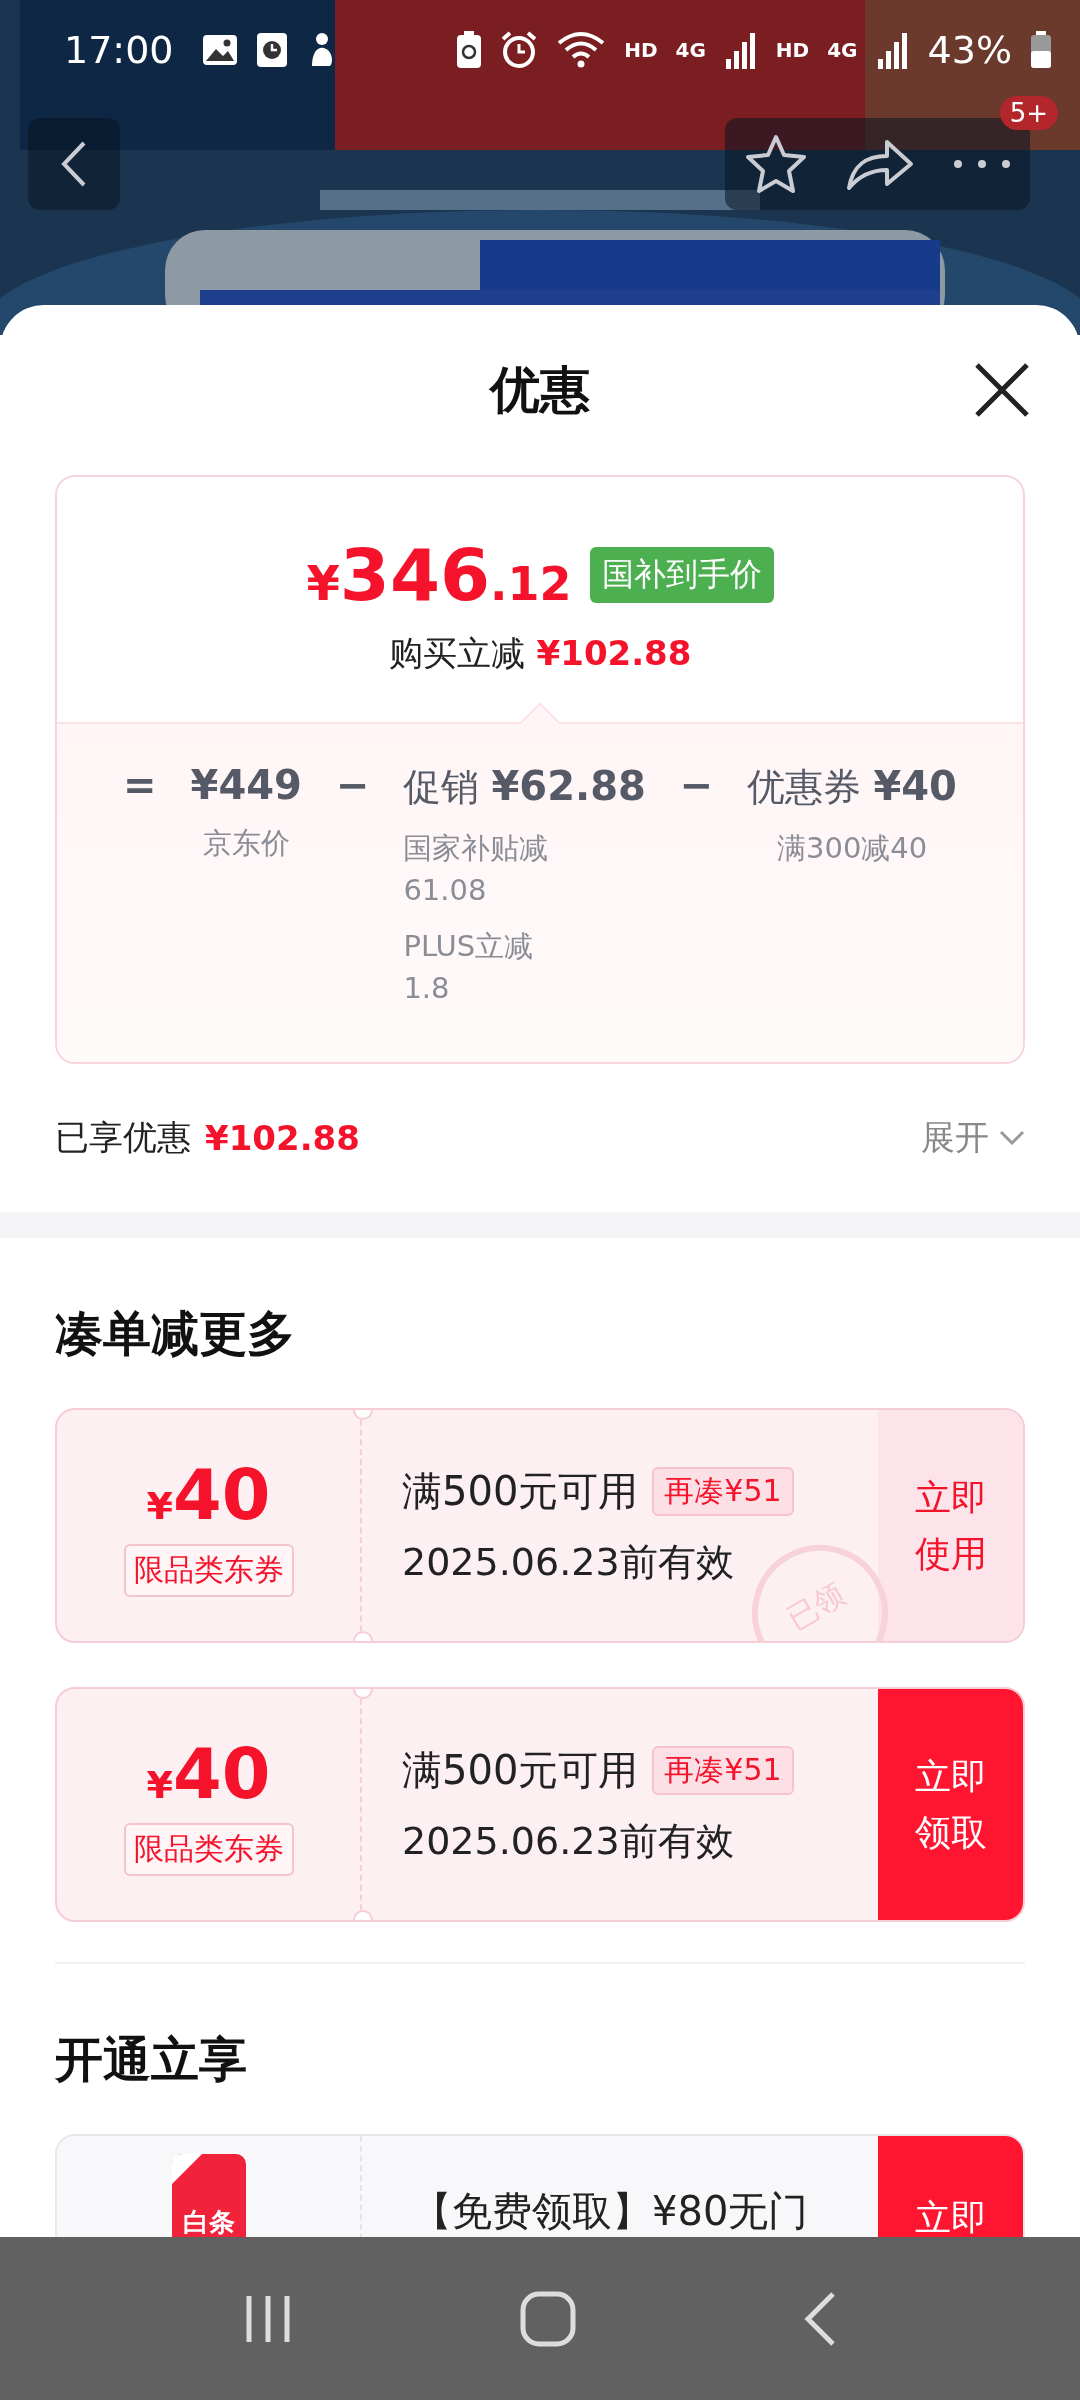 The width and height of the screenshot is (1080, 2400). What do you see at coordinates (950, 2186) in the screenshot?
I see `coupon-action-button: 立即` at bounding box center [950, 2186].